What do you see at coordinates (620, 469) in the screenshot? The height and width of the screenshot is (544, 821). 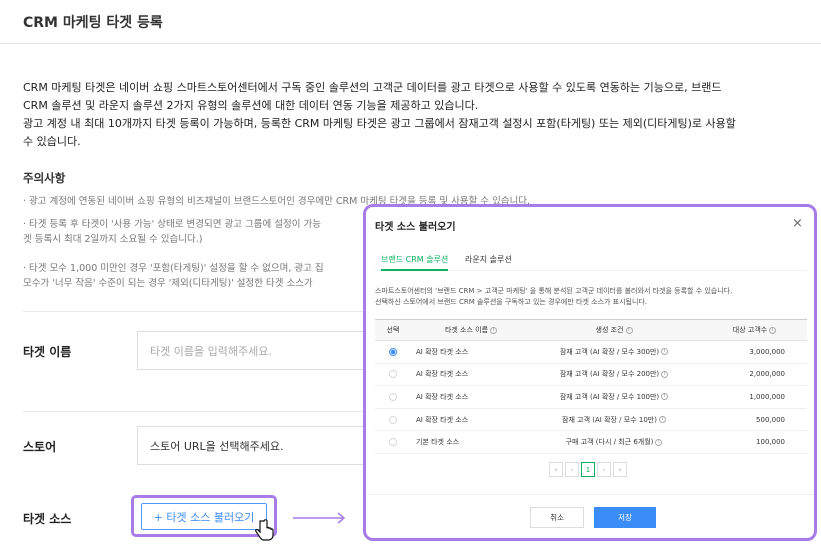 I see `page-last-button: »` at bounding box center [620, 469].